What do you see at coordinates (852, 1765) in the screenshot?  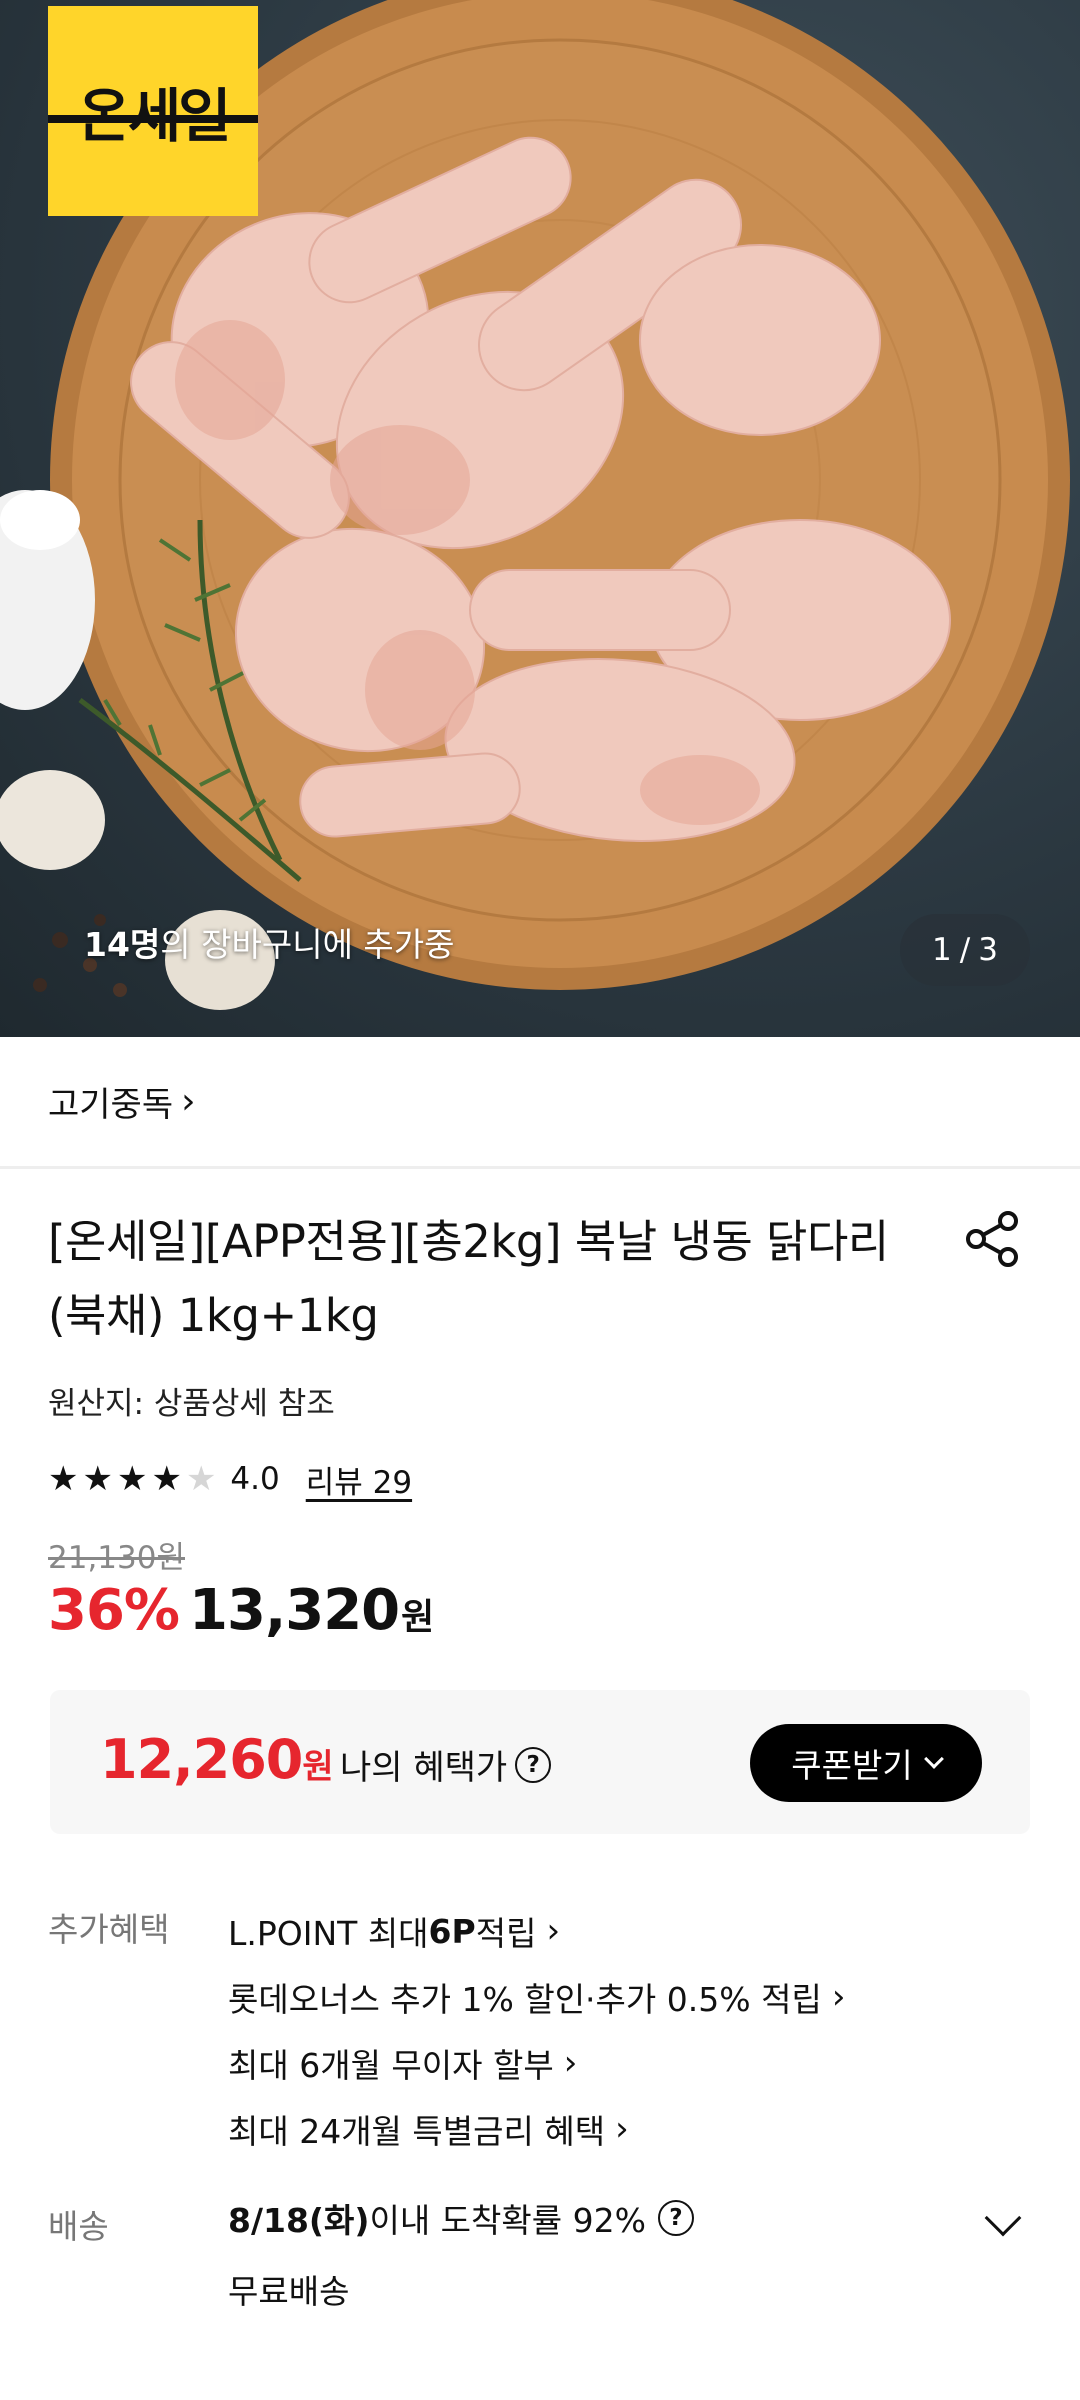 I see `coupon-button-label: 쿠폰받기` at bounding box center [852, 1765].